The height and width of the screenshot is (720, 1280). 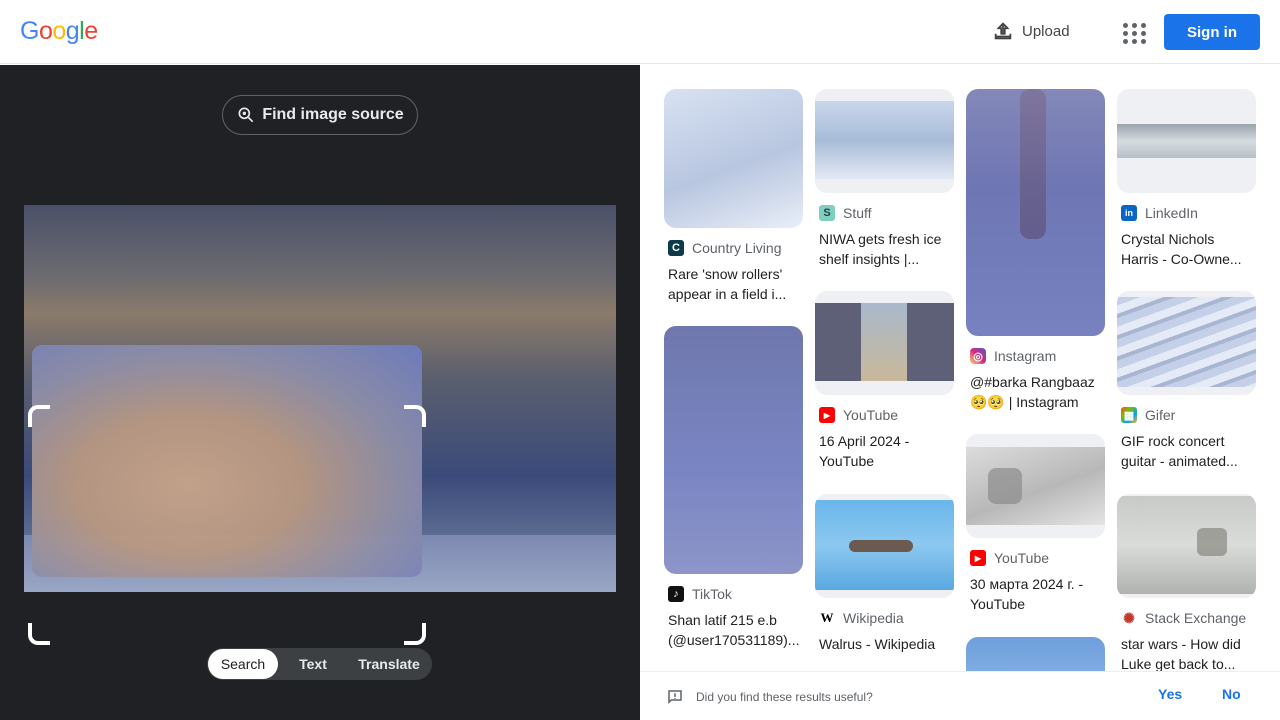 I want to click on instagram-icon: ◎, so click(x=978, y=356).